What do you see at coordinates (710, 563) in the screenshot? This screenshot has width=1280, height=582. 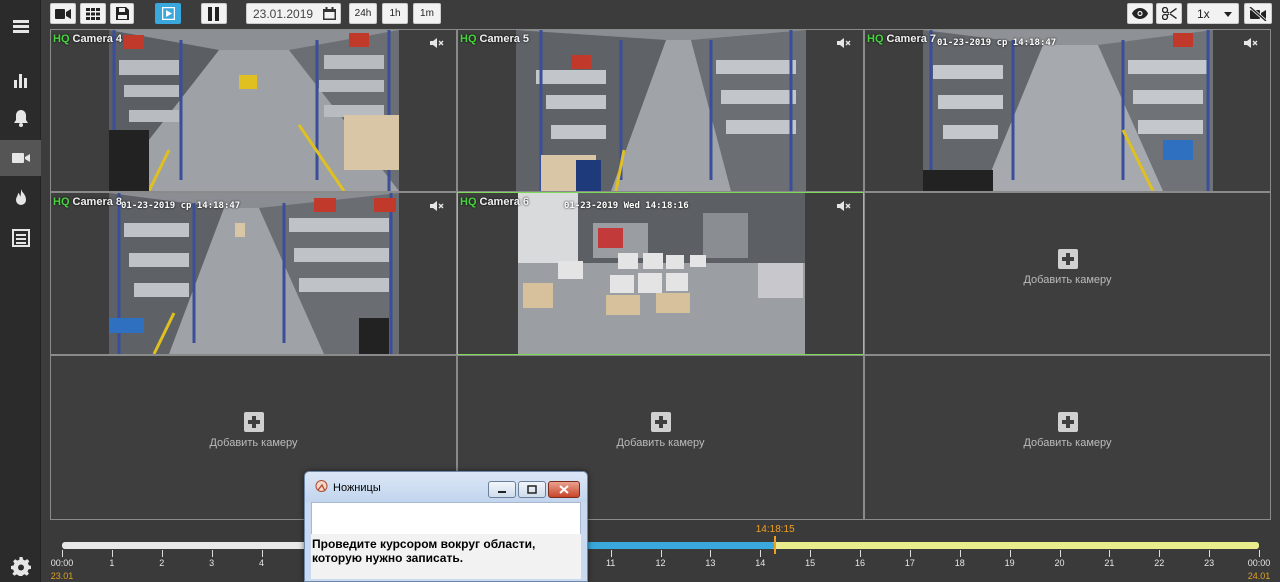 I see `timeline-hour-label: 13` at bounding box center [710, 563].